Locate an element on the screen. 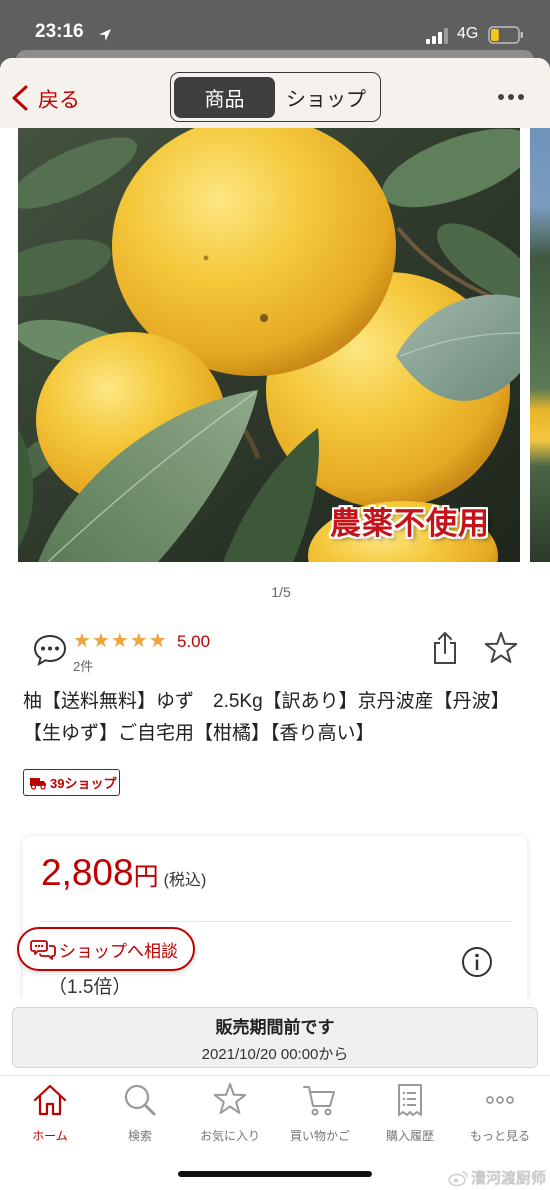 The height and width of the screenshot is (1190, 550). watermark: 漕河渡厨师 is located at coordinates (497, 1177).